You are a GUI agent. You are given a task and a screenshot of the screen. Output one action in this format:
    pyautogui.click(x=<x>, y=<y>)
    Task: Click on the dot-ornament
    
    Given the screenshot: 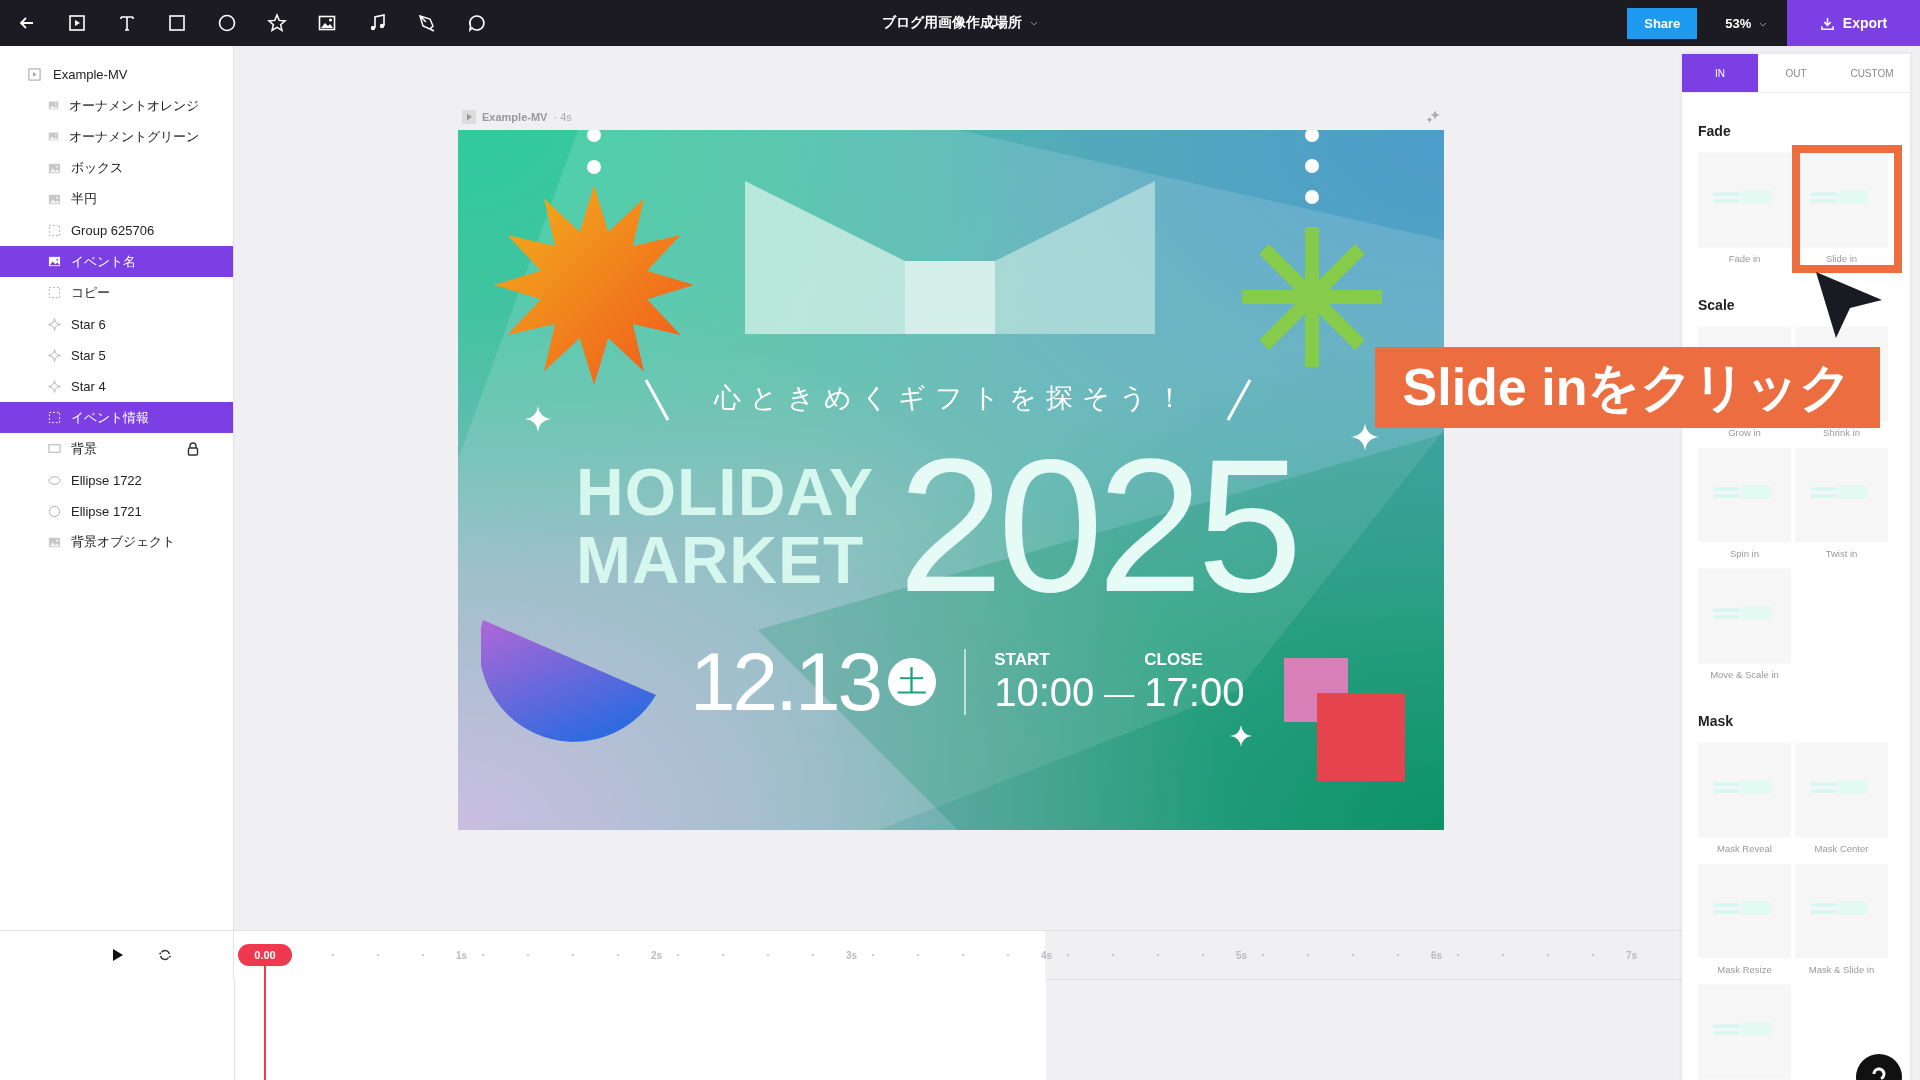 What is the action you would take?
    pyautogui.click(x=594, y=152)
    